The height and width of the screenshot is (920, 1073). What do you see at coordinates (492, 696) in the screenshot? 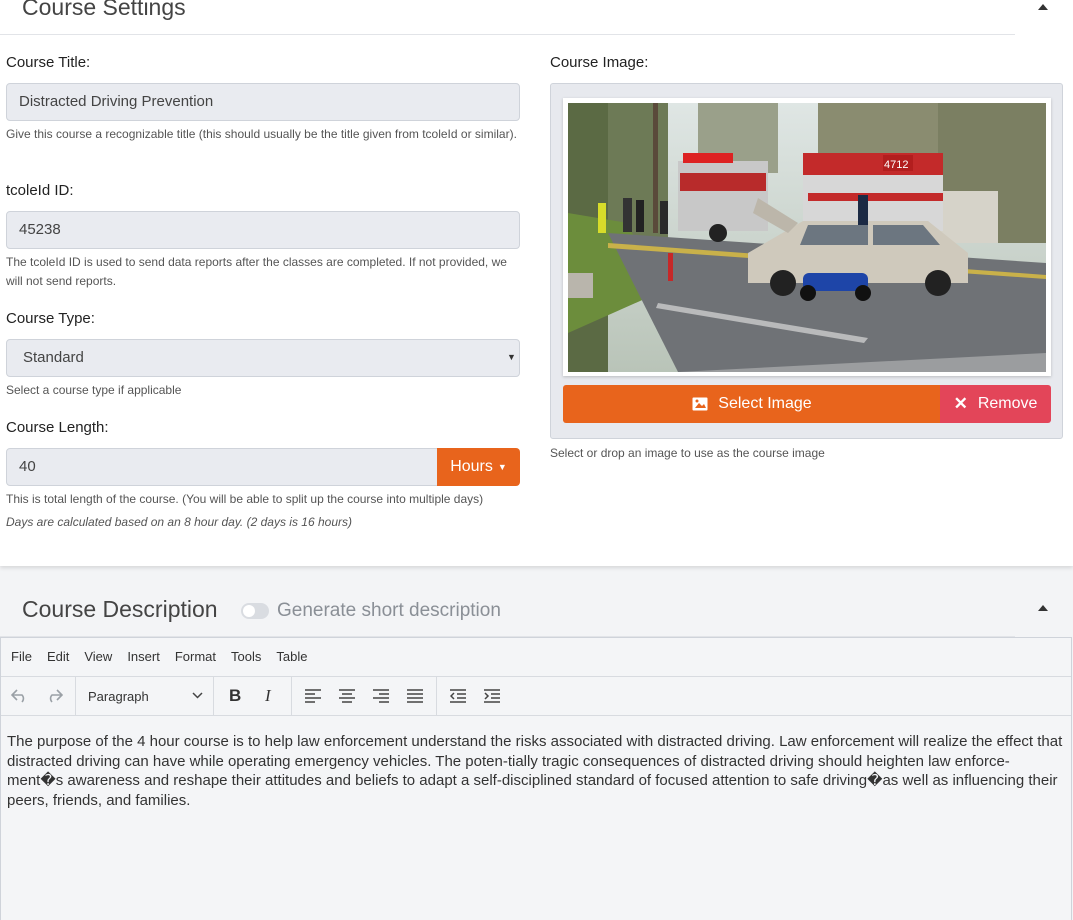
I see `indent-icon` at bounding box center [492, 696].